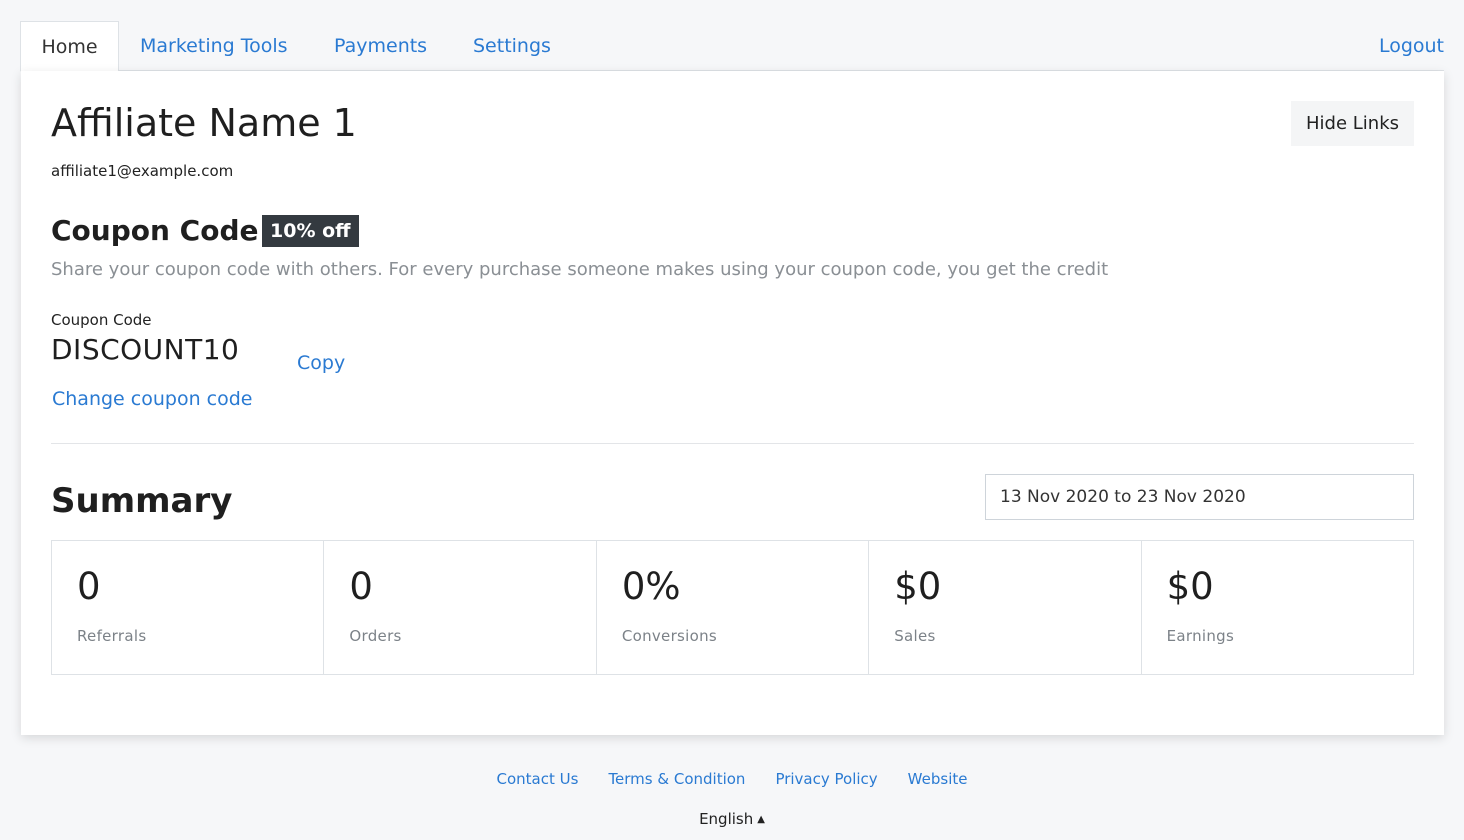 The width and height of the screenshot is (1464, 840). What do you see at coordinates (826, 781) in the screenshot?
I see `footer-link-privacy-policy: Privacy Policy` at bounding box center [826, 781].